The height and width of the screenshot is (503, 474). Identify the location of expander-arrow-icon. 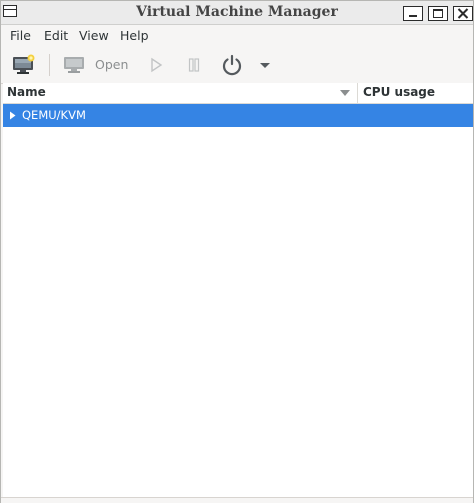
(12, 115).